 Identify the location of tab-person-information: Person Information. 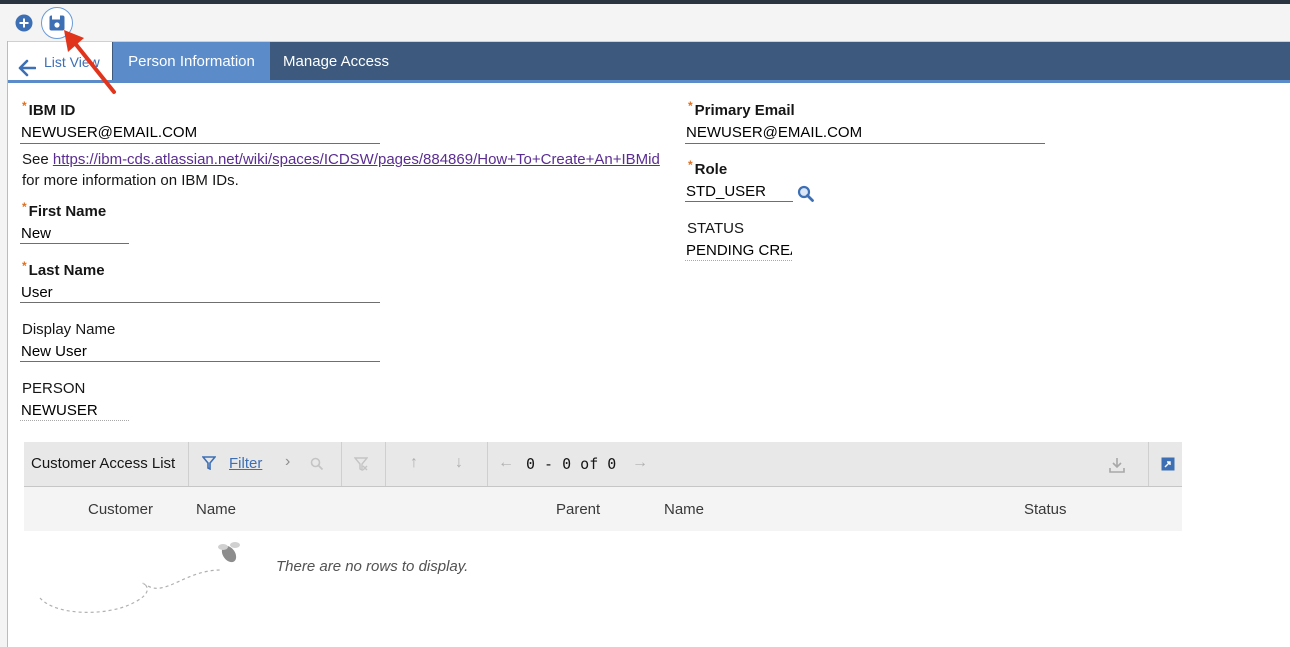
(191, 61).